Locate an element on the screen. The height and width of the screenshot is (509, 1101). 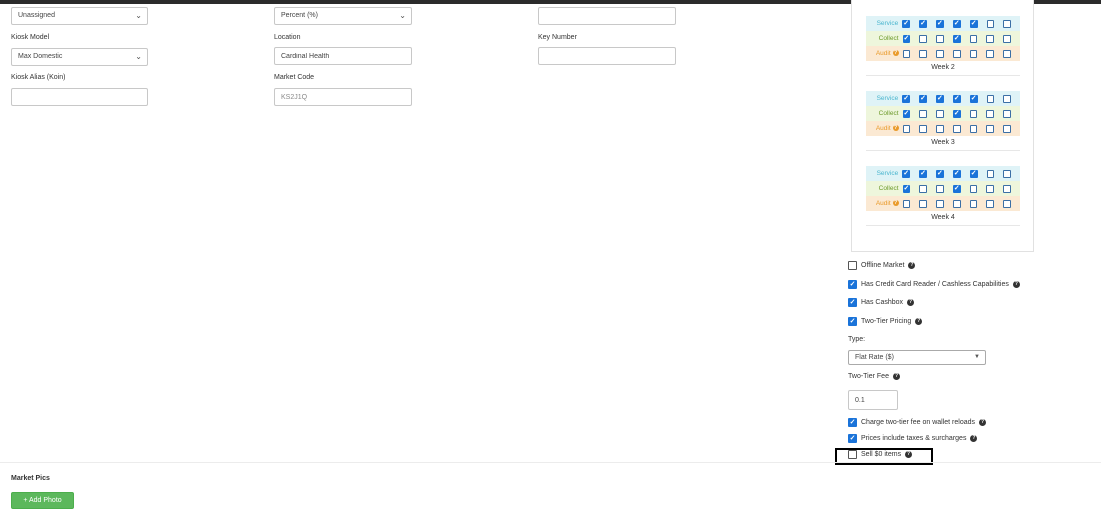
top-blank-input is located at coordinates (607, 16).